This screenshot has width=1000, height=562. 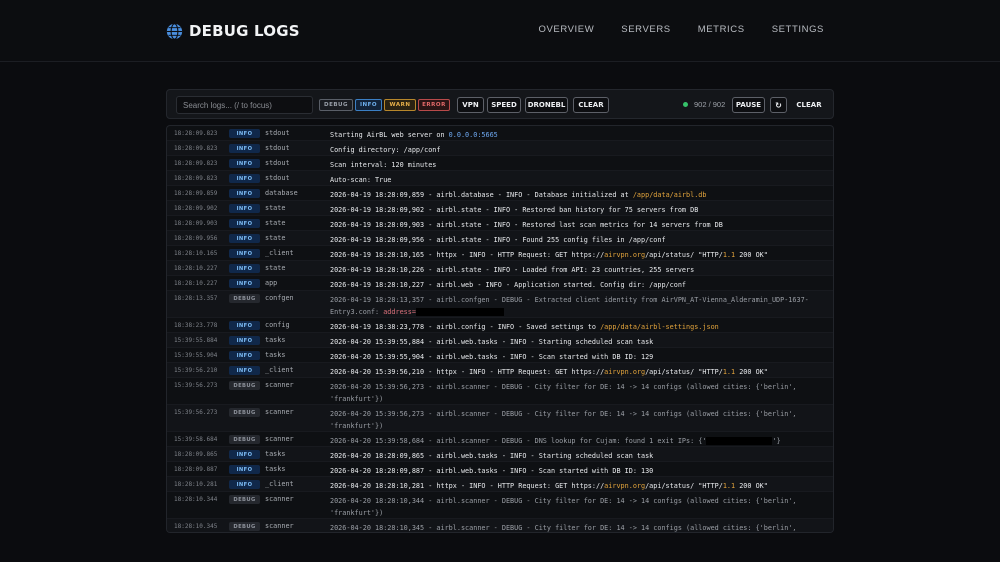 What do you see at coordinates (778, 105) in the screenshot?
I see `refresh-icon: ↻` at bounding box center [778, 105].